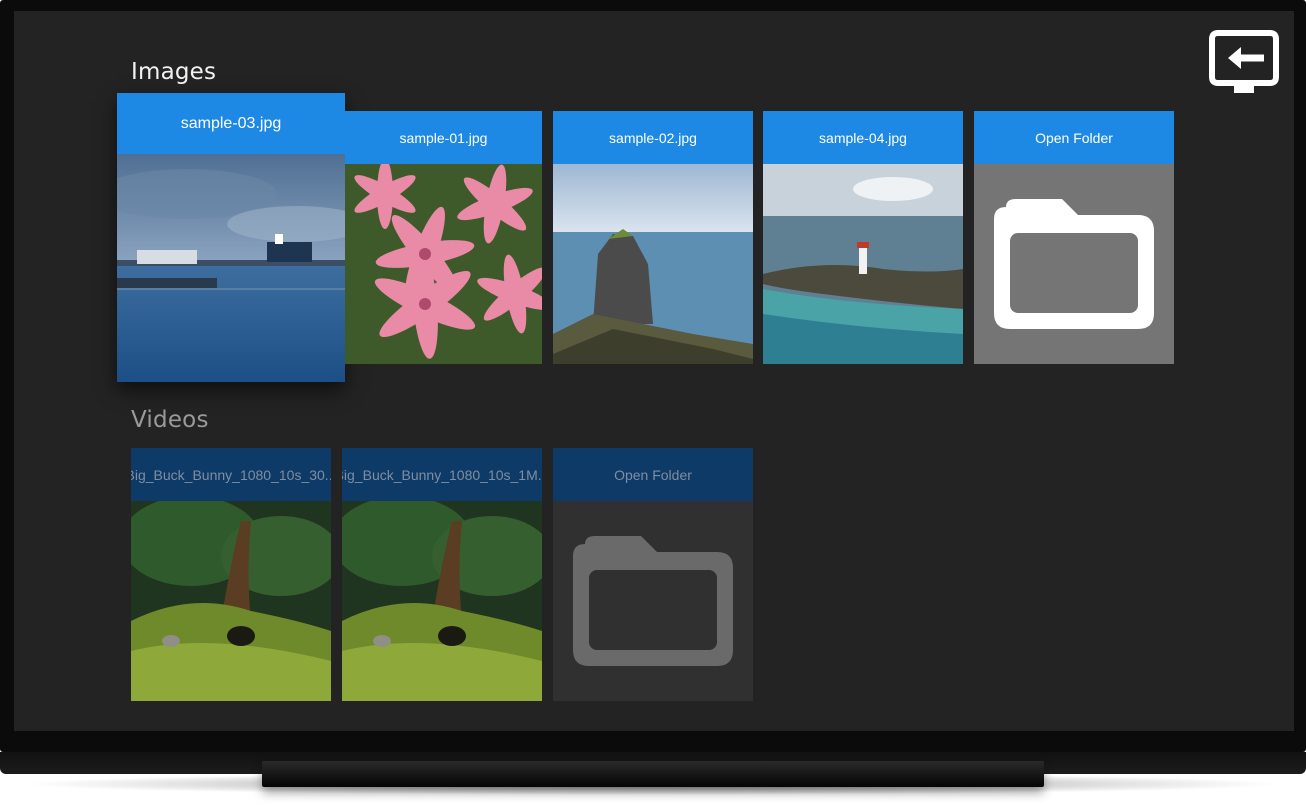 This screenshot has width=1306, height=805. I want to click on sea-stack-photo, so click(653, 264).